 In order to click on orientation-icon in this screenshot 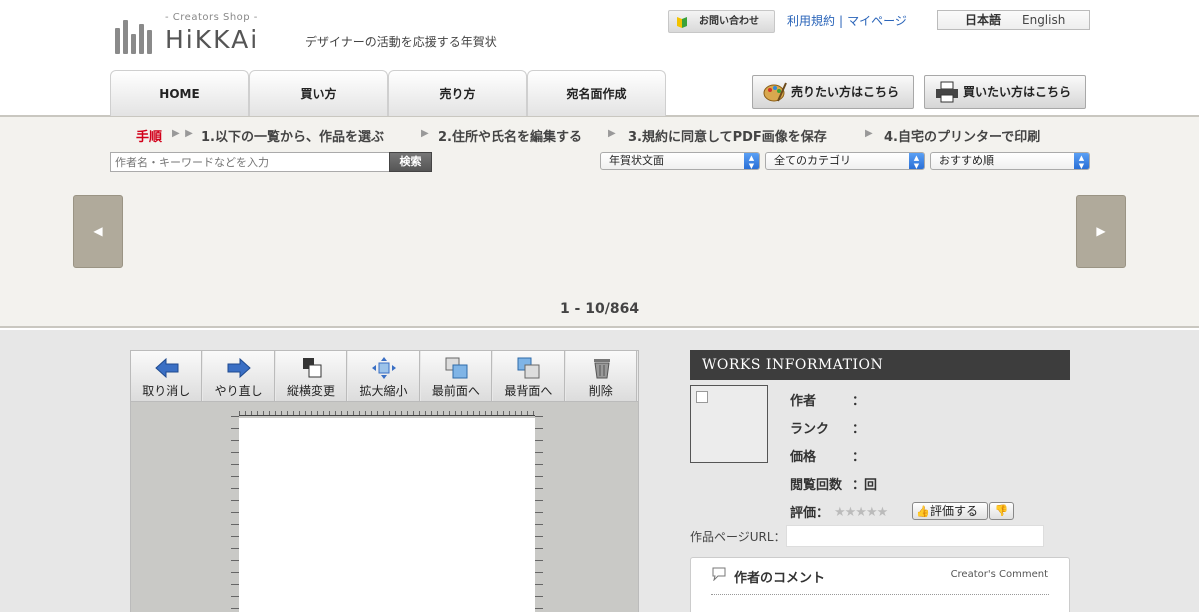, I will do `click(312, 368)`.